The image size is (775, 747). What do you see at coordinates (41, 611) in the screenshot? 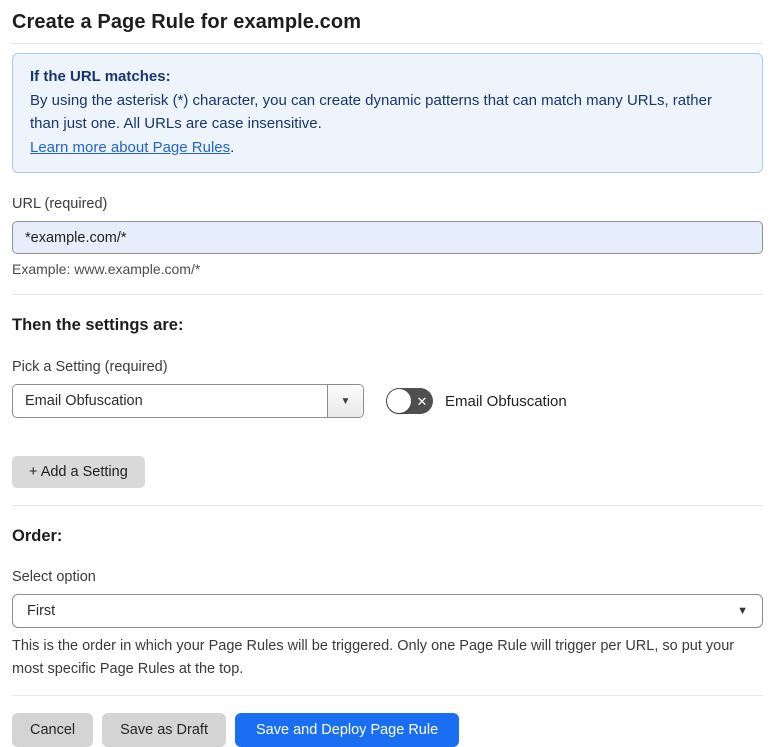
I see `order-select-value: First` at bounding box center [41, 611].